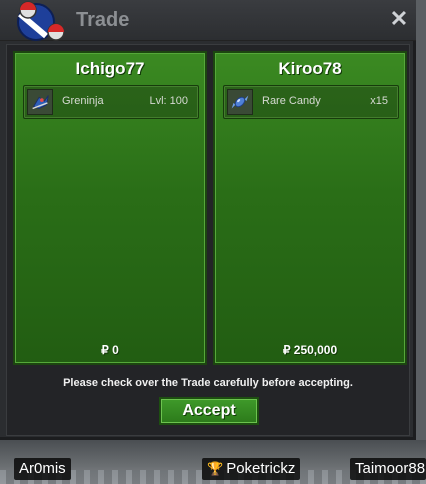  I want to click on player-nametag: Taimoor88, so click(388, 469).